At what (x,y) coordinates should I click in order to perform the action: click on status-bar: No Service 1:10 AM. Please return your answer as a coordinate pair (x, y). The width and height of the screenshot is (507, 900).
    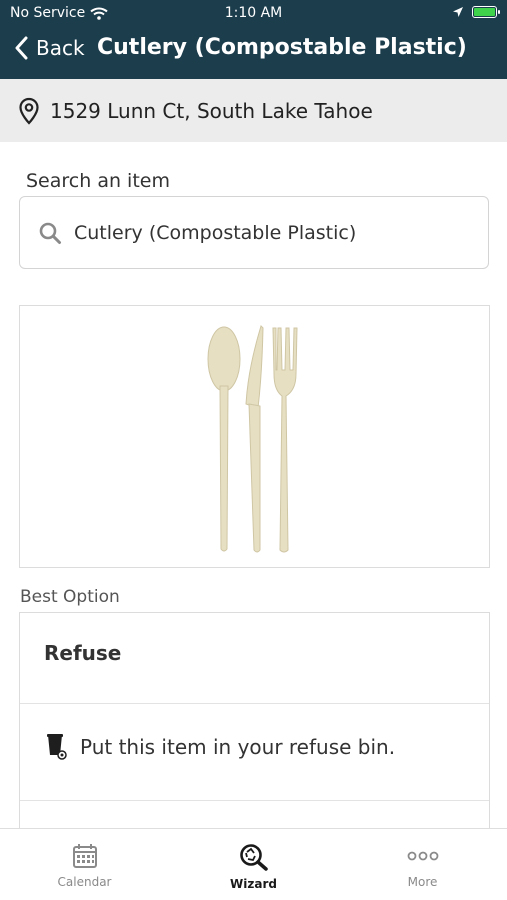
    Looking at the image, I should click on (253, 14).